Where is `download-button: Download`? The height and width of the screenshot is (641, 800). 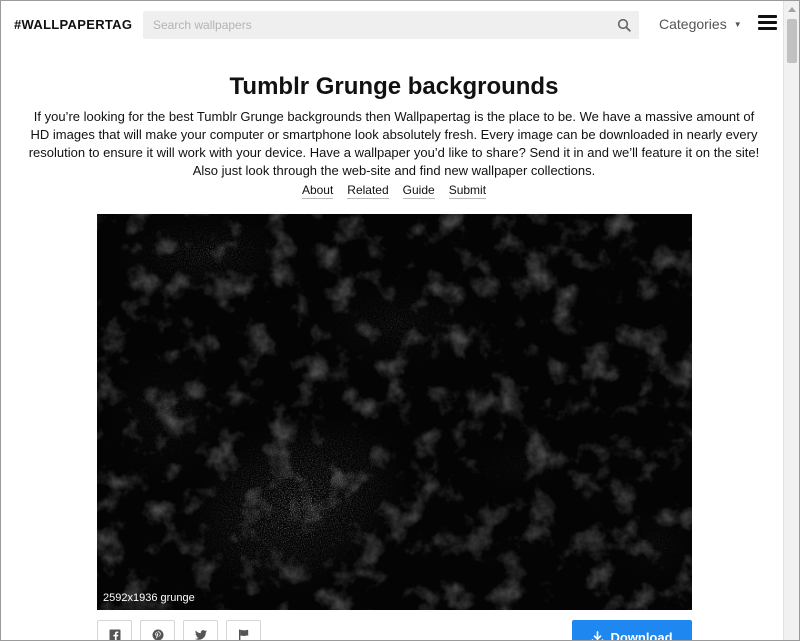 download-button: Download is located at coordinates (632, 630).